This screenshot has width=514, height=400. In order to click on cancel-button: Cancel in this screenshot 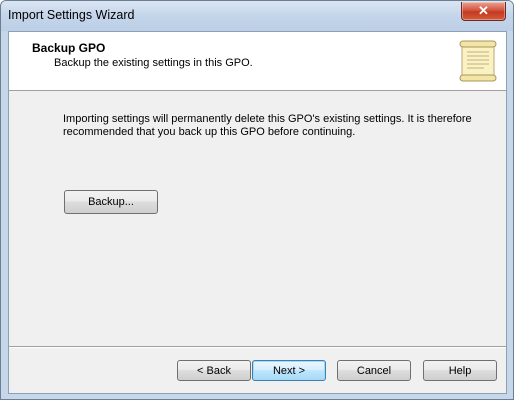, I will do `click(374, 370)`.